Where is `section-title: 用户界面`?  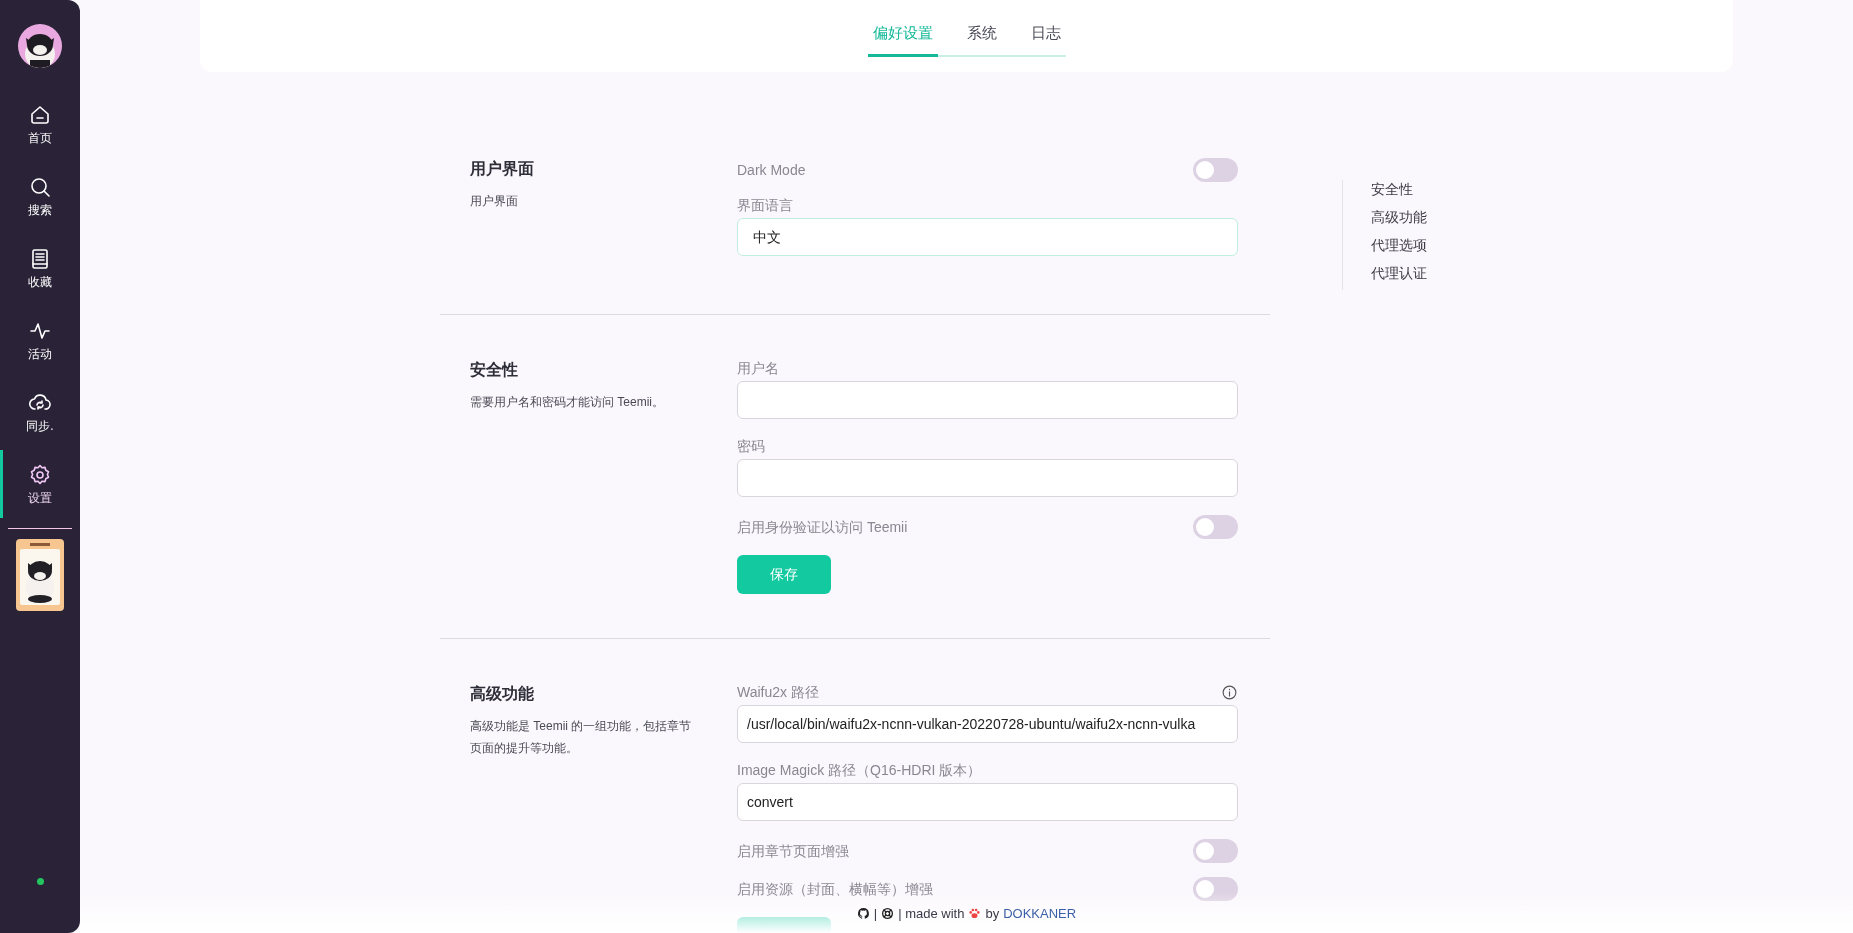 section-title: 用户界面 is located at coordinates (502, 169).